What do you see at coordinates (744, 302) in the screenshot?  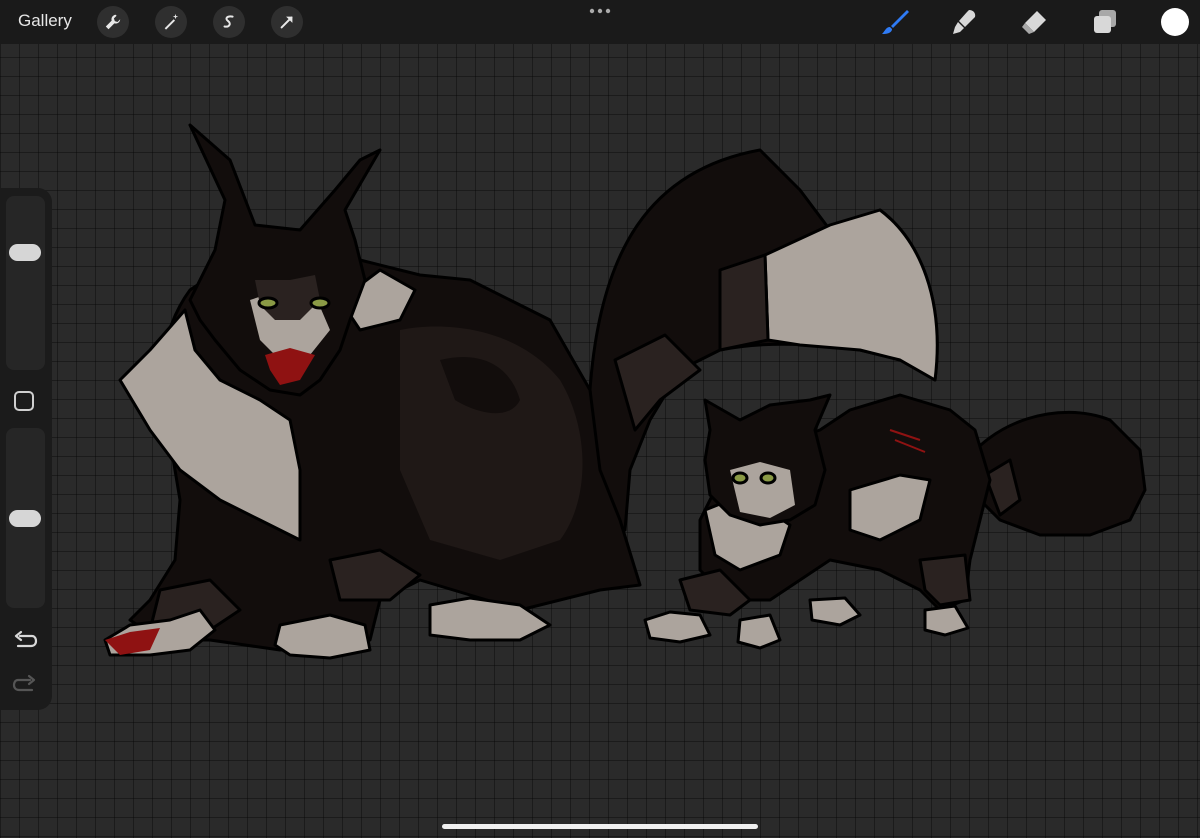 I see `large-cat-tail-stripe` at bounding box center [744, 302].